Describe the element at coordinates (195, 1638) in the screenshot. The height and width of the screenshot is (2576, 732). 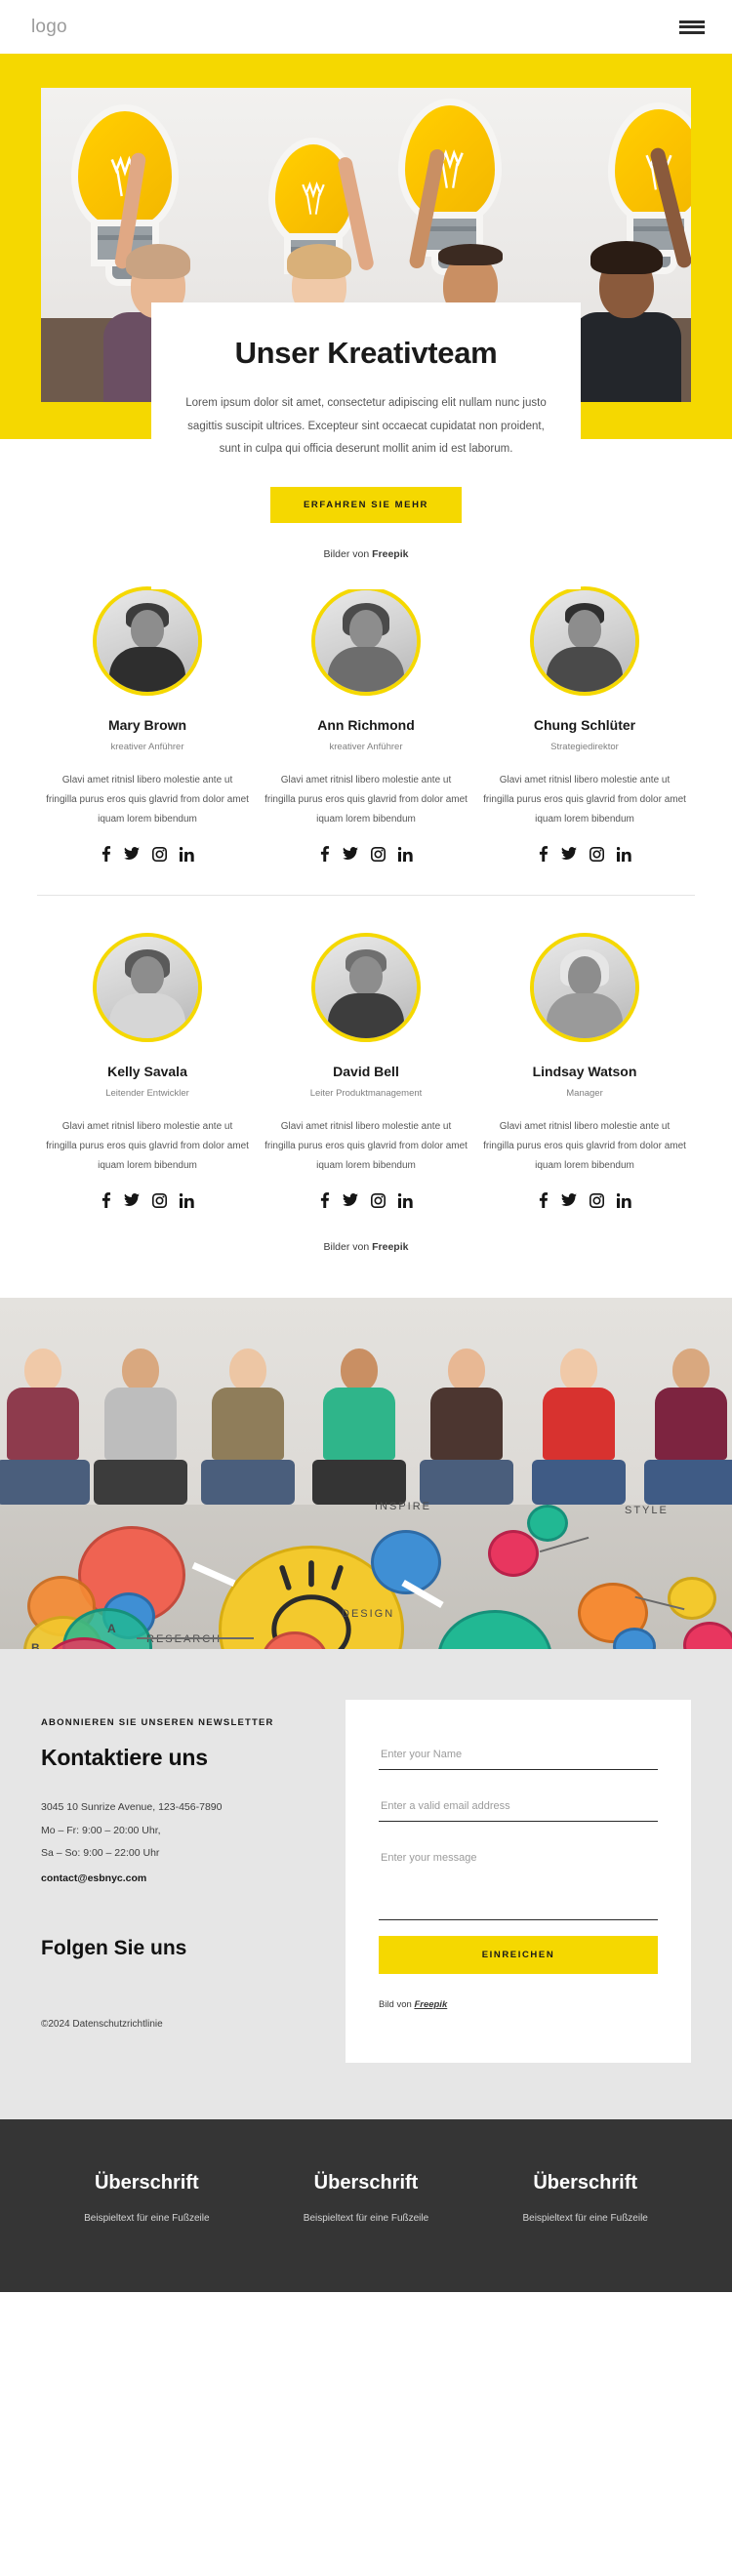
I see `doodle-connector` at that location.